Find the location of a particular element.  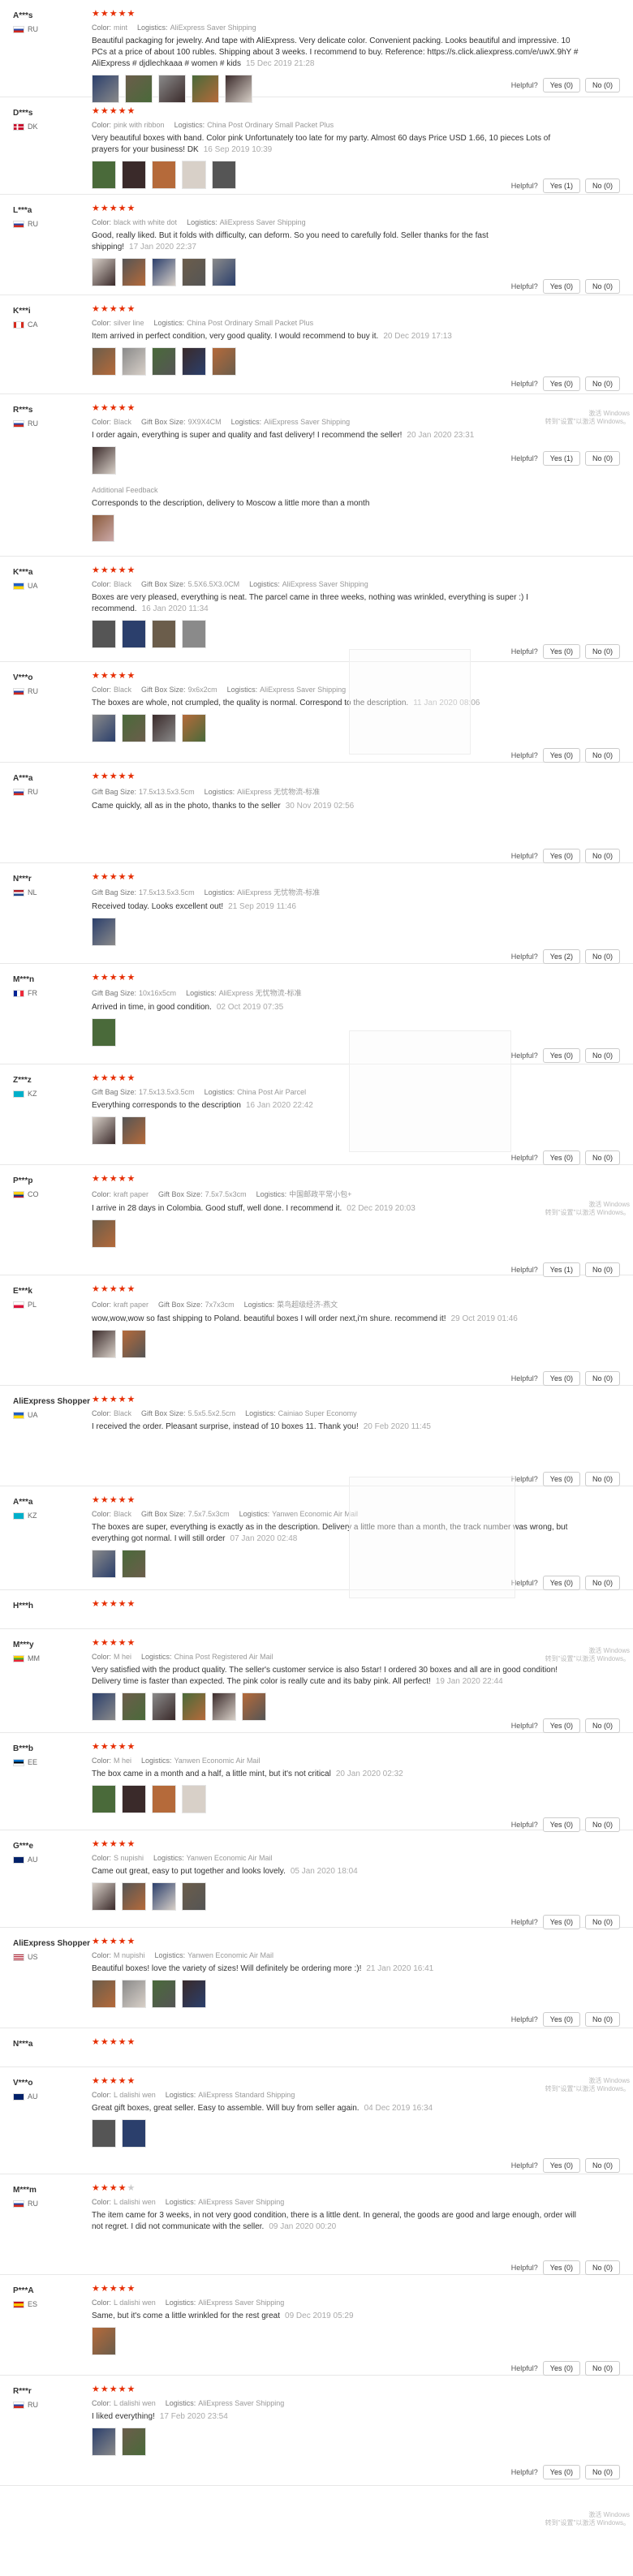

helpful-yes-button: Yes (2) is located at coordinates (561, 957).